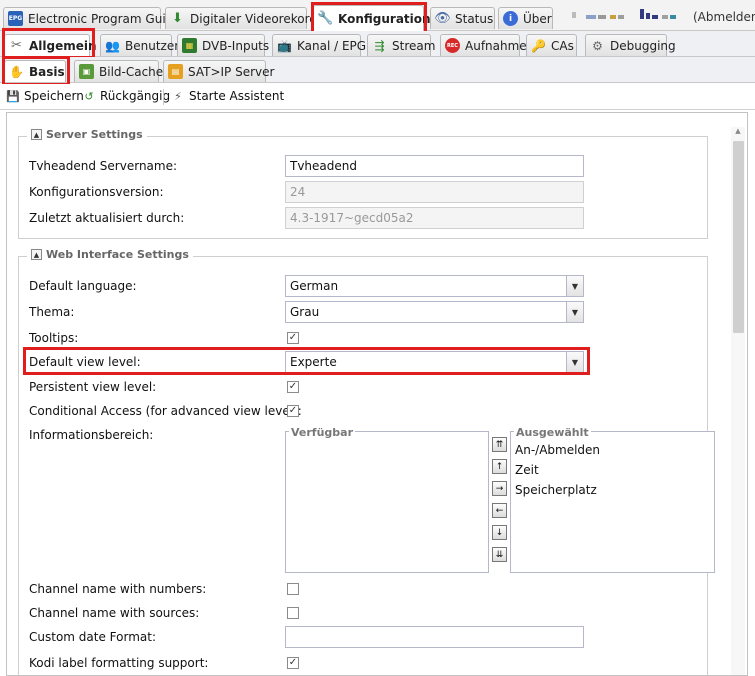 Image resolution: width=755 pixels, height=676 pixels. What do you see at coordinates (293, 387) in the screenshot?
I see `persistent-checkbox: ✓` at bounding box center [293, 387].